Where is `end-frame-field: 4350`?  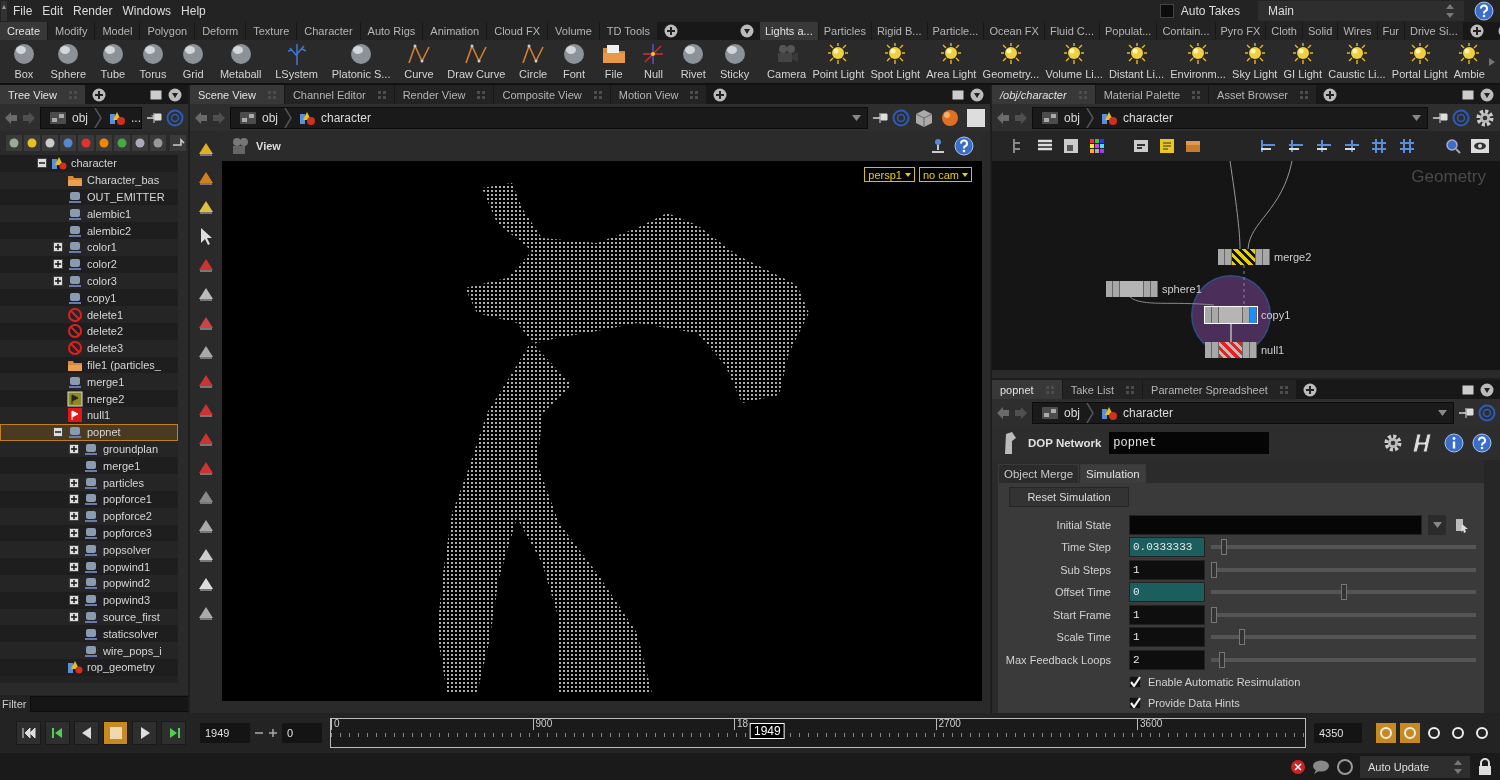
end-frame-field: 4350 is located at coordinates (1338, 733).